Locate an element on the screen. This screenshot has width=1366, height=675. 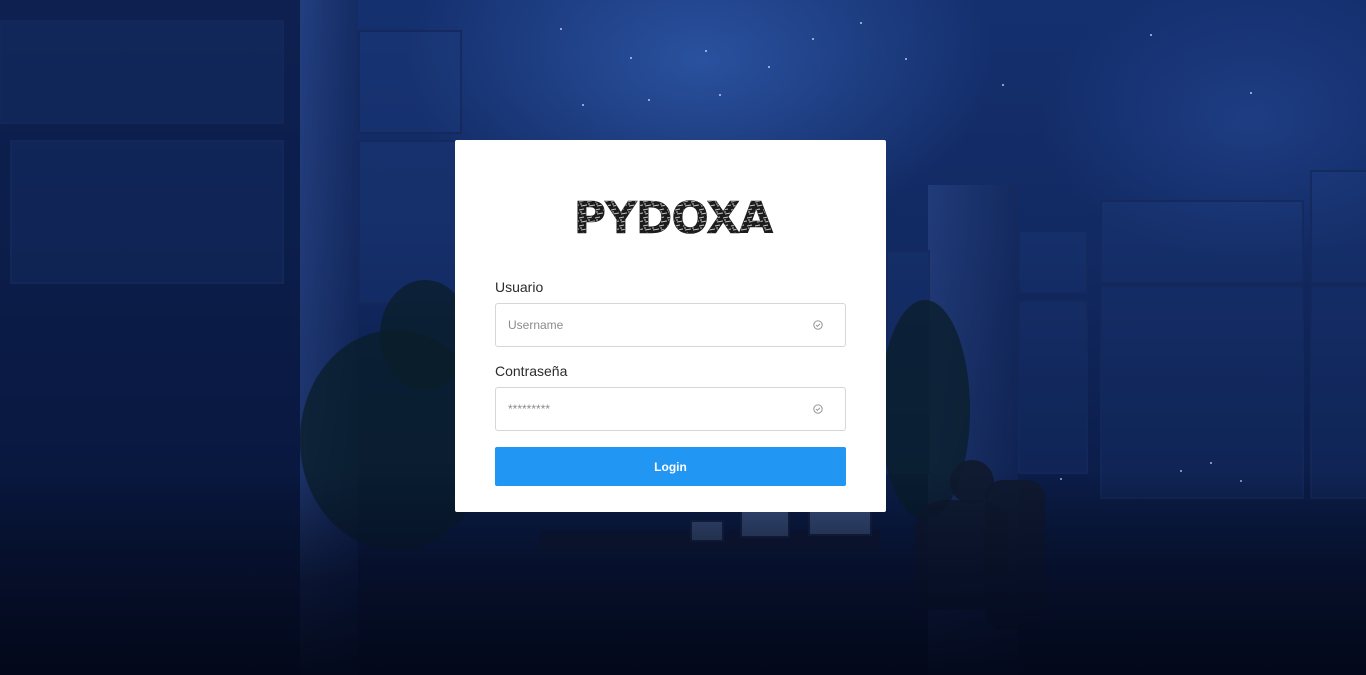
password-field is located at coordinates (670, 409).